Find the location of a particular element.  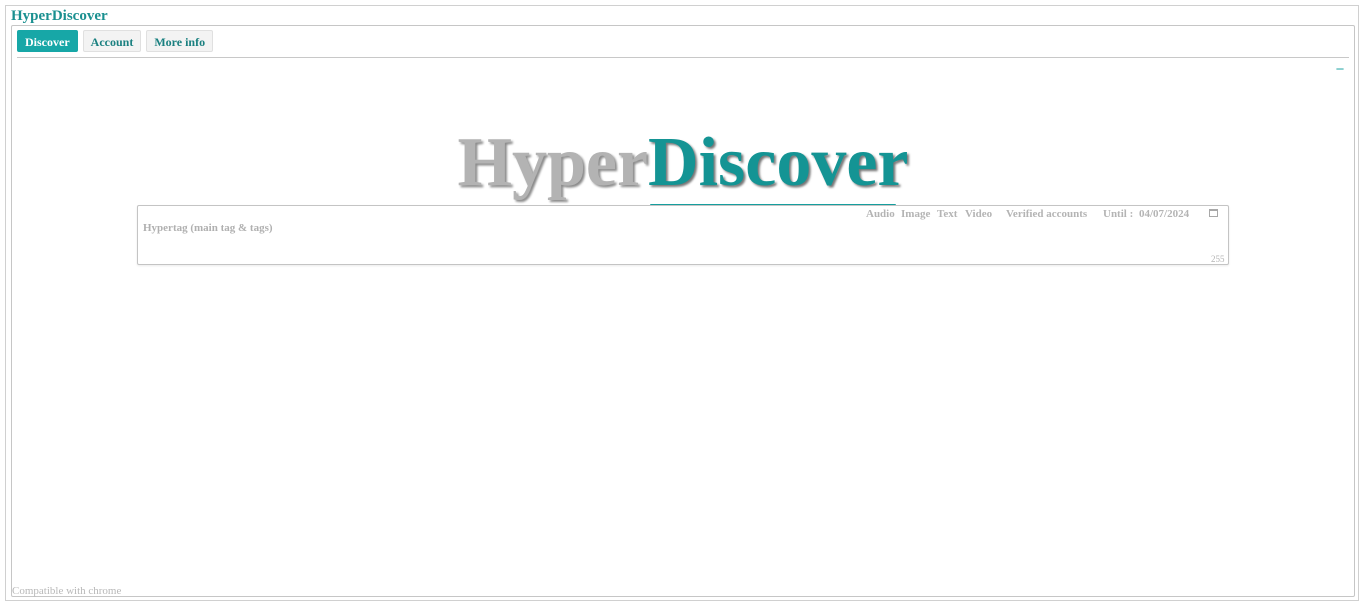

logo: HyperDiscover is located at coordinates (683, 163).